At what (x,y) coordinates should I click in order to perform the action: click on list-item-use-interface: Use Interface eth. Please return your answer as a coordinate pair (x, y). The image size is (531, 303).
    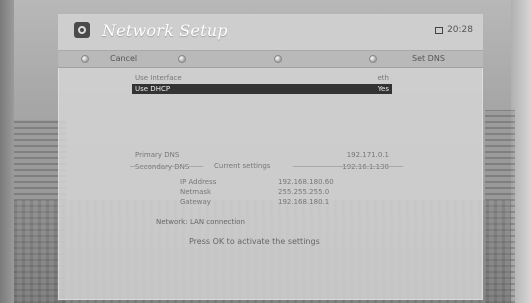
    Looking at the image, I should click on (262, 78).